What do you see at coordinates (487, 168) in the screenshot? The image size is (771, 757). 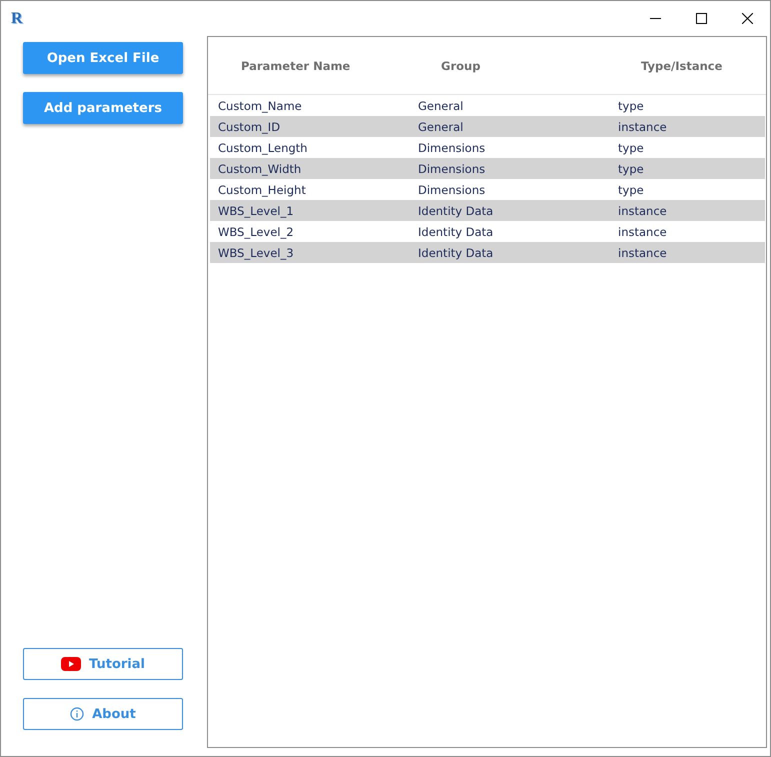 I see `table-row: Custom_Width Dimensions type` at bounding box center [487, 168].